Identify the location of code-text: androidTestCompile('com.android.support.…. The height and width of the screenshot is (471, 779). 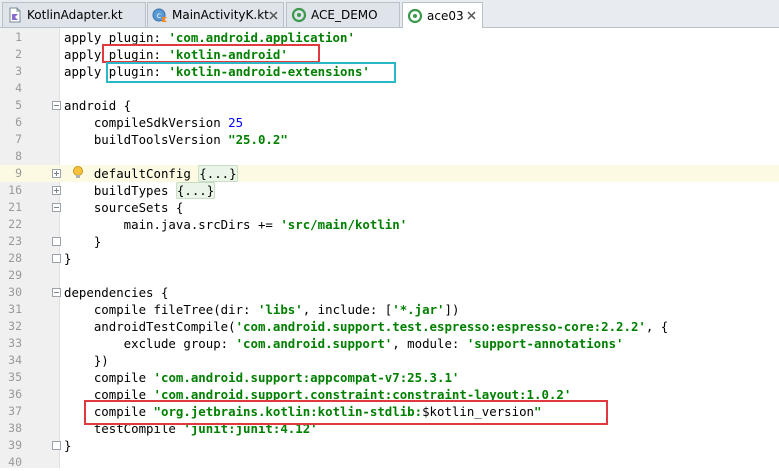
(366, 326).